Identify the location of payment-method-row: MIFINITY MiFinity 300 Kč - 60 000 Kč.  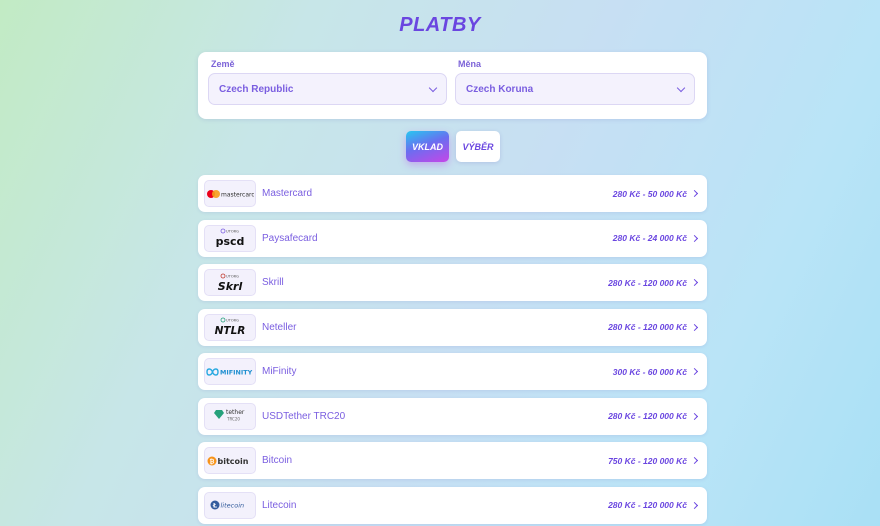
(452, 371).